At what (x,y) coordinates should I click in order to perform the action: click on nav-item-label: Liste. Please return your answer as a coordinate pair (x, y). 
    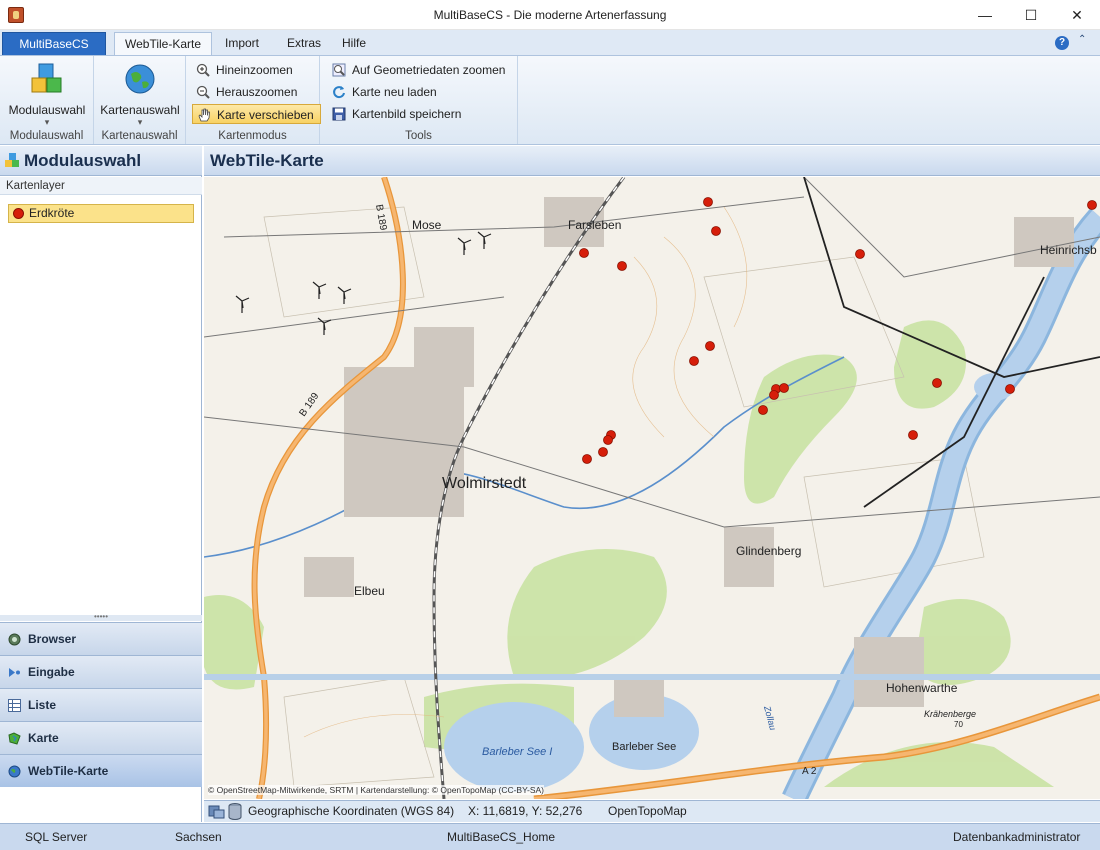
    Looking at the image, I should click on (42, 705).